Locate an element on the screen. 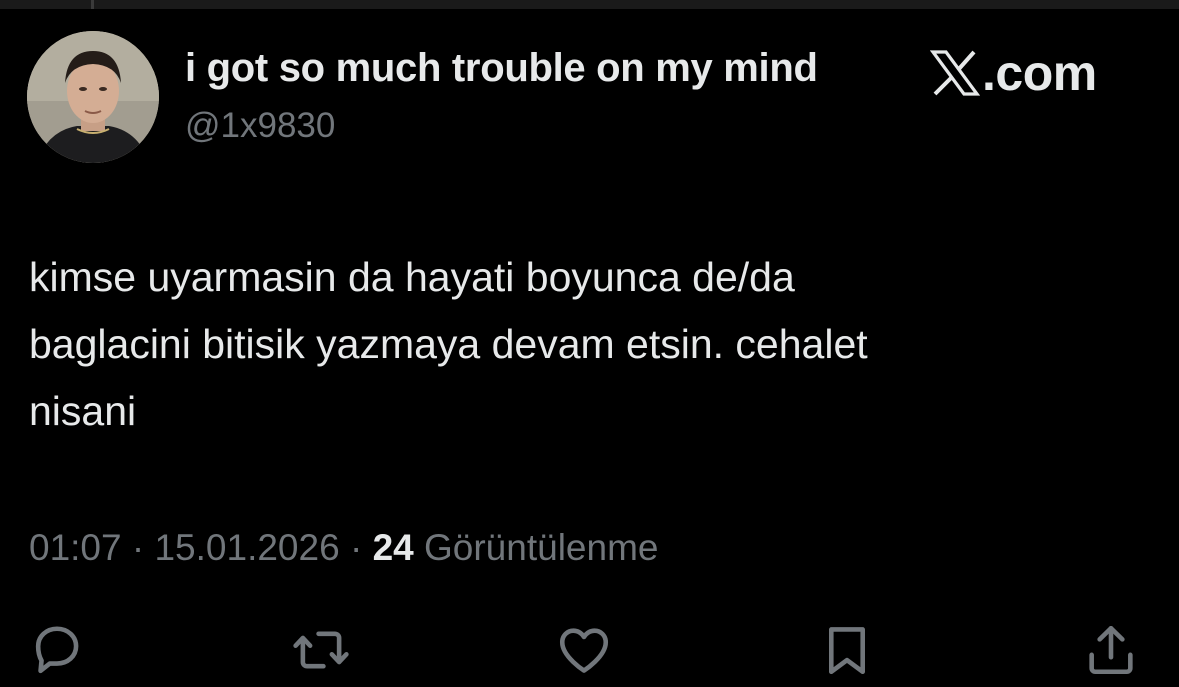 This screenshot has width=1179, height=687. tweet-line: kimse uyarmasin da hayati boyunca de/da is located at coordinates (412, 277).